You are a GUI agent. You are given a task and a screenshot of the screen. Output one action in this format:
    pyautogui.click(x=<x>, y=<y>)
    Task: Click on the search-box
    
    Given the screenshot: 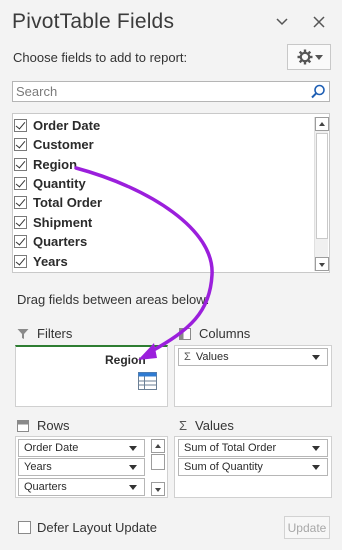 What is the action you would take?
    pyautogui.click(x=171, y=91)
    